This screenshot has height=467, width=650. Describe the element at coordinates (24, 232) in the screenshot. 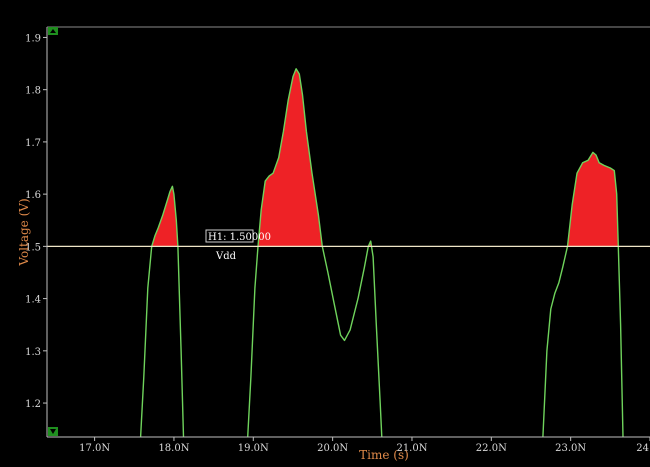

I see `y-axis-title: Voltage (V)` at that location.